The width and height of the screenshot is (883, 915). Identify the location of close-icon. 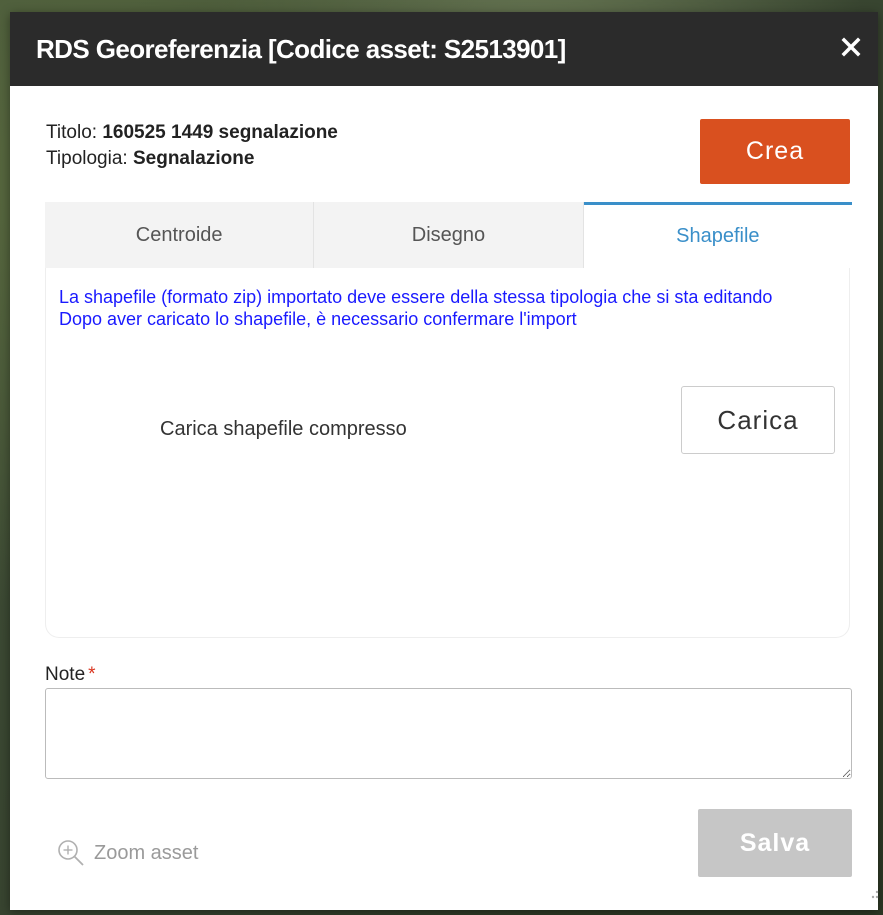
(851, 47).